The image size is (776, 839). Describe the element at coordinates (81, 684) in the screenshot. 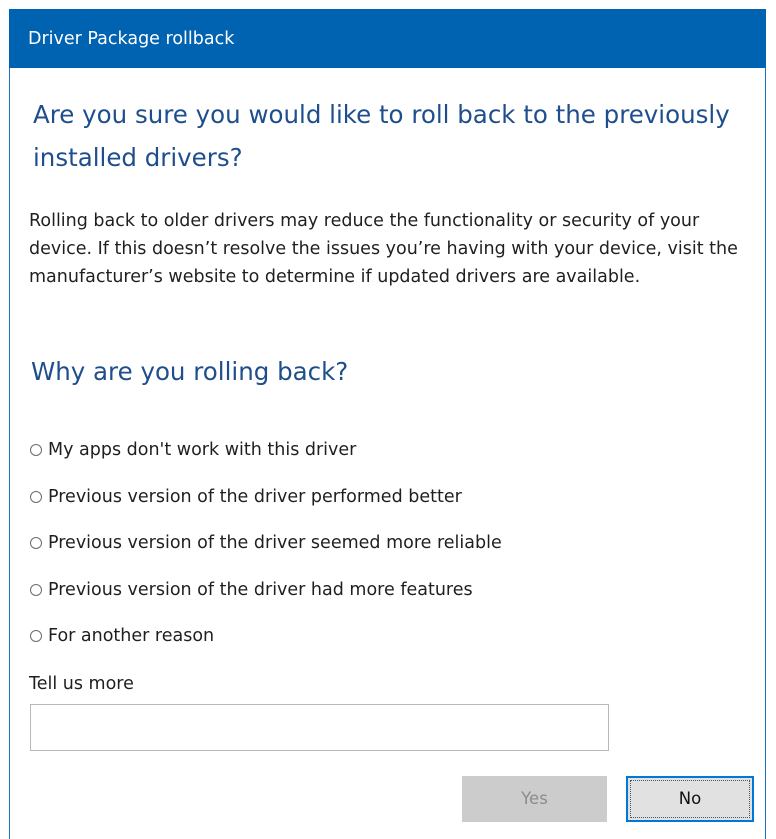

I see `tell-us-more-label: Tell us more` at that location.